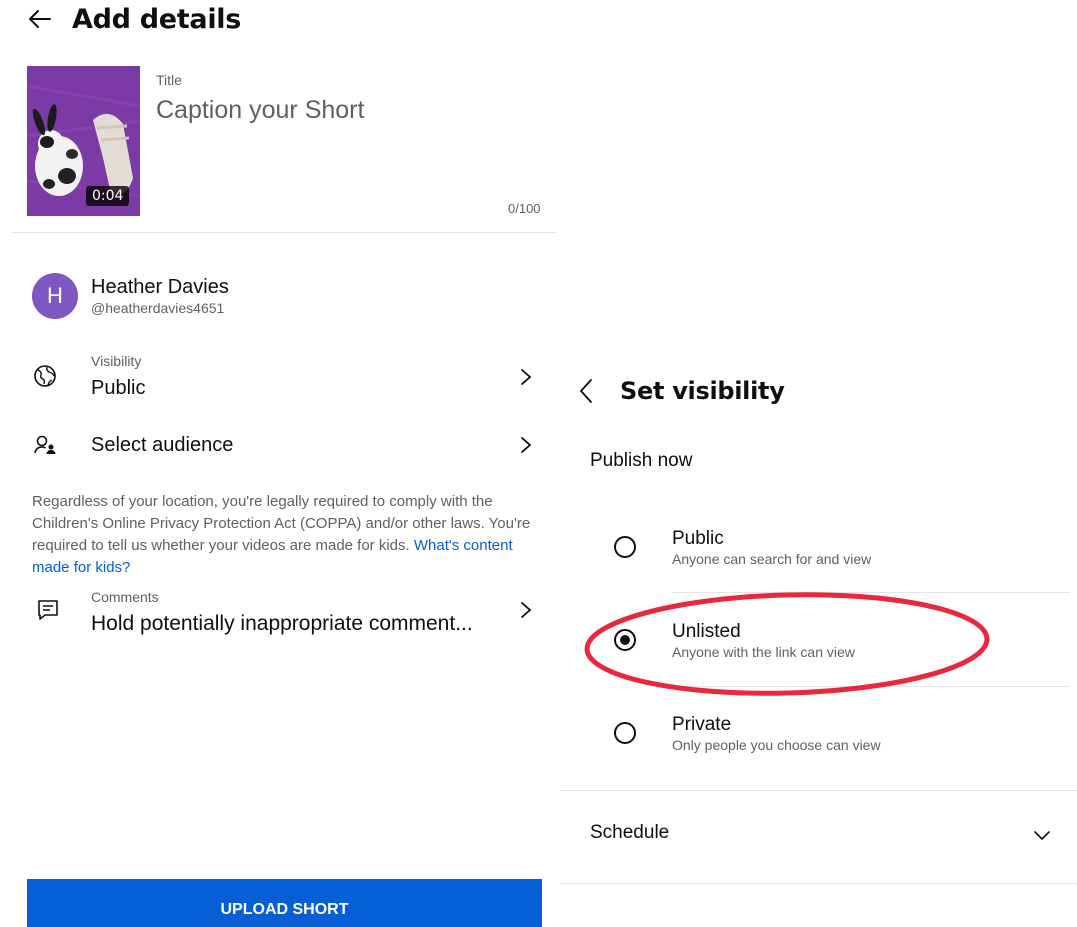  I want to click on option-title: Public, so click(698, 538).